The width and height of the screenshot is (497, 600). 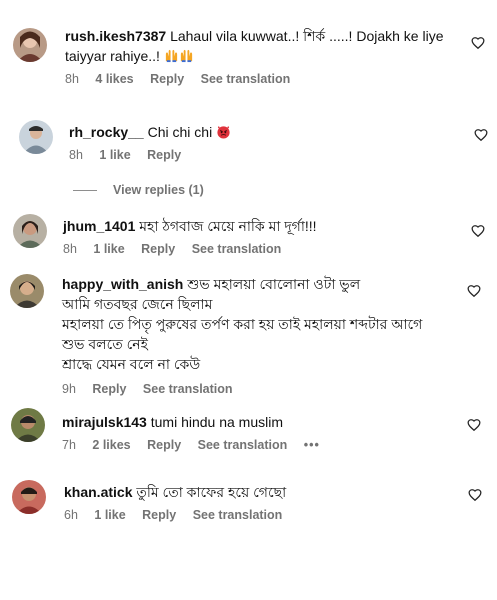 What do you see at coordinates (85, 191) in the screenshot?
I see `replies-divider` at bounding box center [85, 191].